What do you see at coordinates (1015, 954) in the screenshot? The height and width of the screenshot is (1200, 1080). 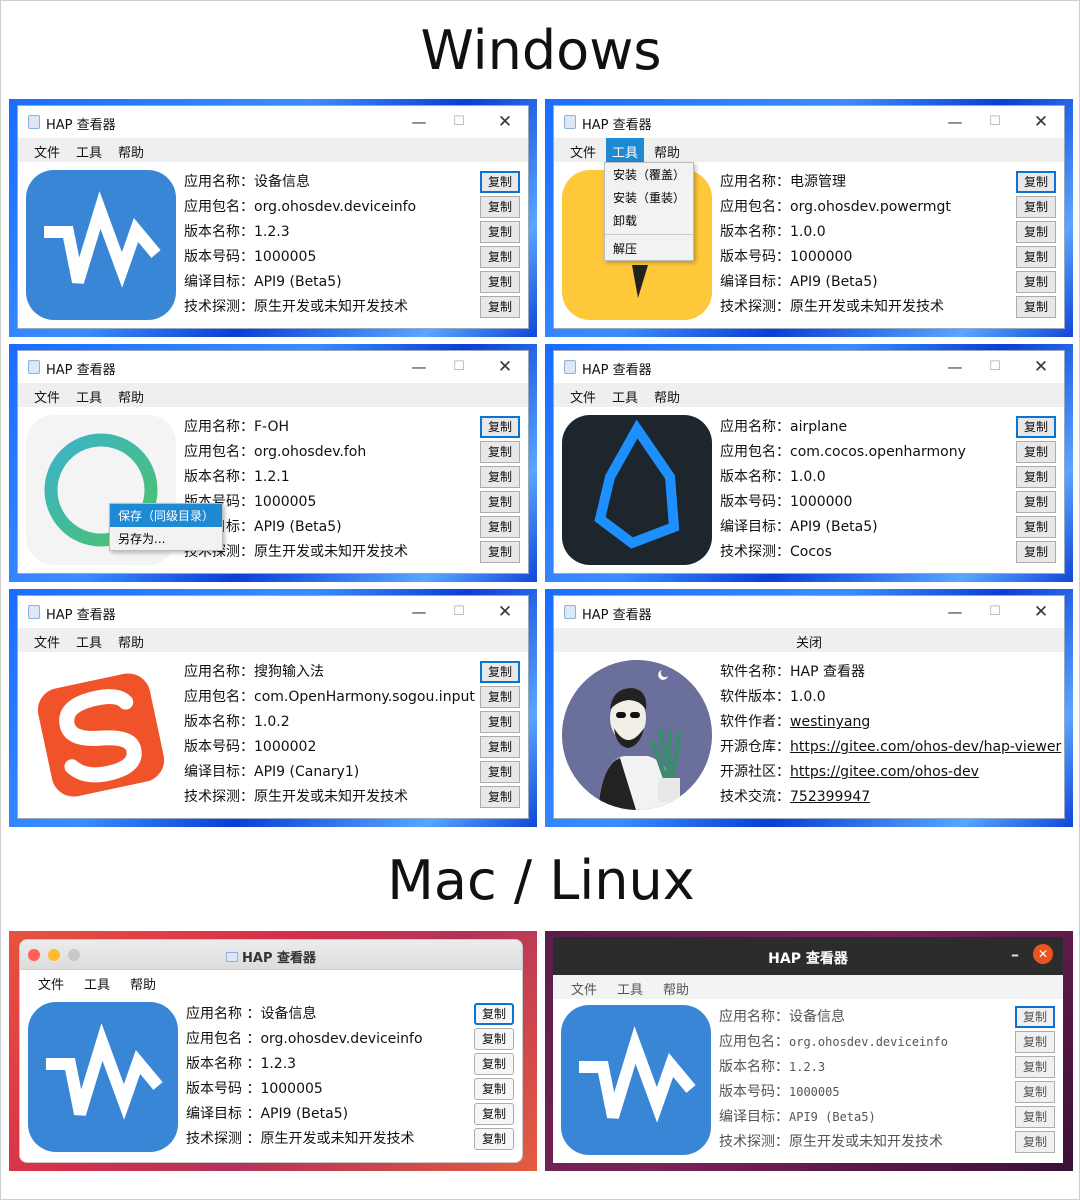 I see `minimize-icon: –` at bounding box center [1015, 954].